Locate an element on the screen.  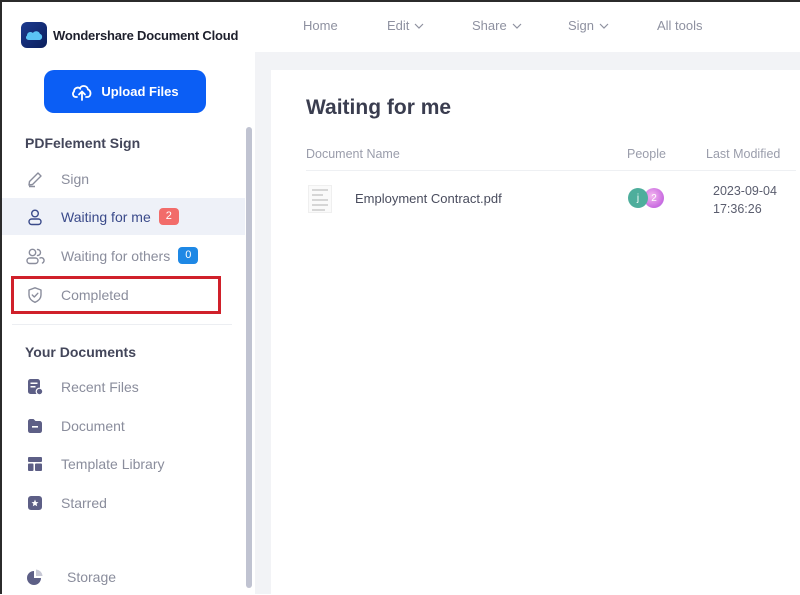
template-icon is located at coordinates (35, 464).